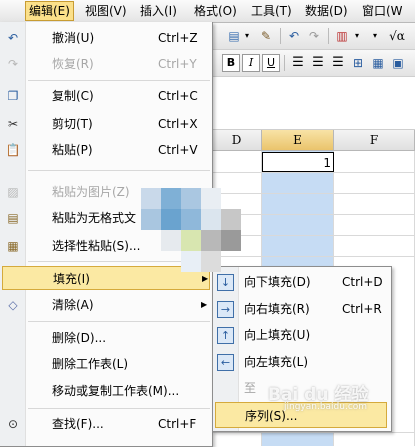  What do you see at coordinates (49, 11) in the screenshot?
I see `menu-edit: 编辑(E)` at bounding box center [49, 11].